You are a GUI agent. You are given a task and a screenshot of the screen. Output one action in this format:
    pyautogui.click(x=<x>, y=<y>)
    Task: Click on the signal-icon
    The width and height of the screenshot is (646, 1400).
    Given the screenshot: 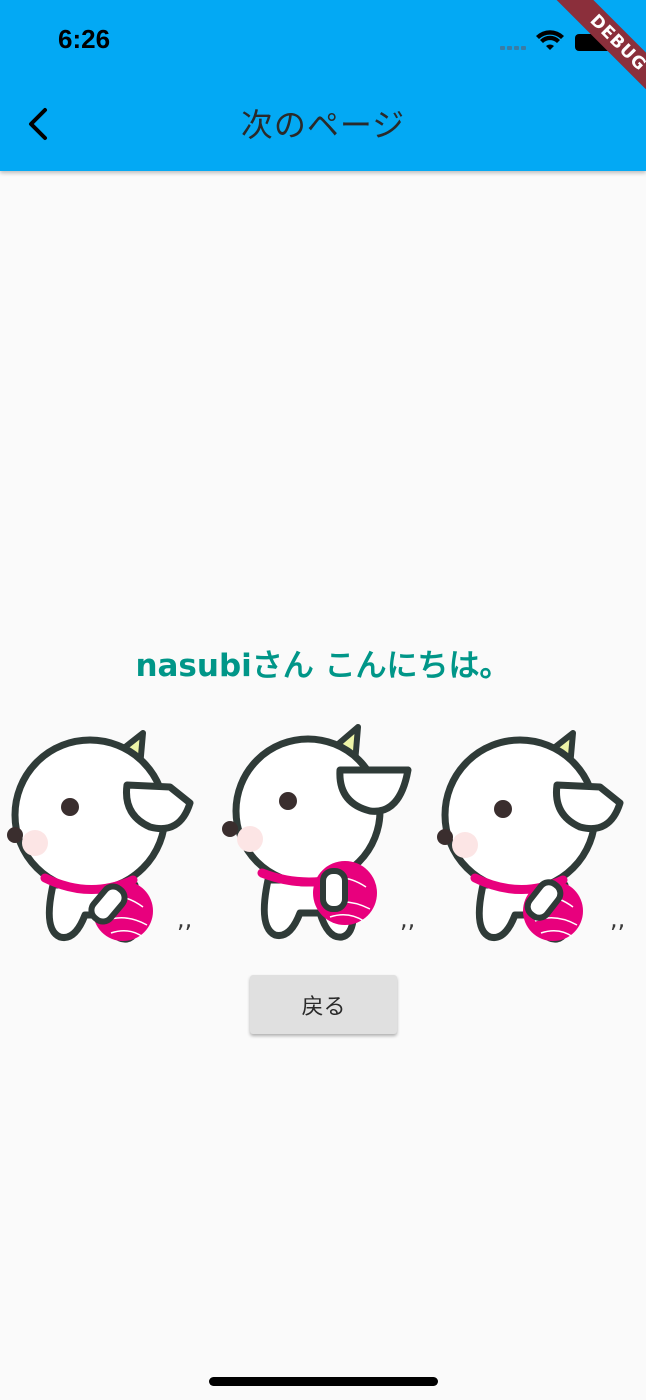 What is the action you would take?
    pyautogui.click(x=513, y=48)
    